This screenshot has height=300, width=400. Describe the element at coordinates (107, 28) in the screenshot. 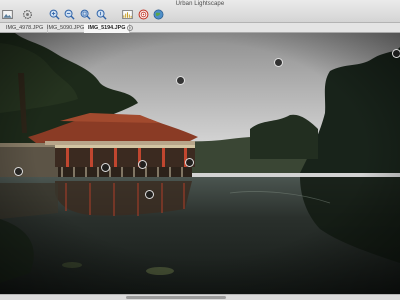

I see `tab-img-5194: IMG_5194.JPG` at that location.